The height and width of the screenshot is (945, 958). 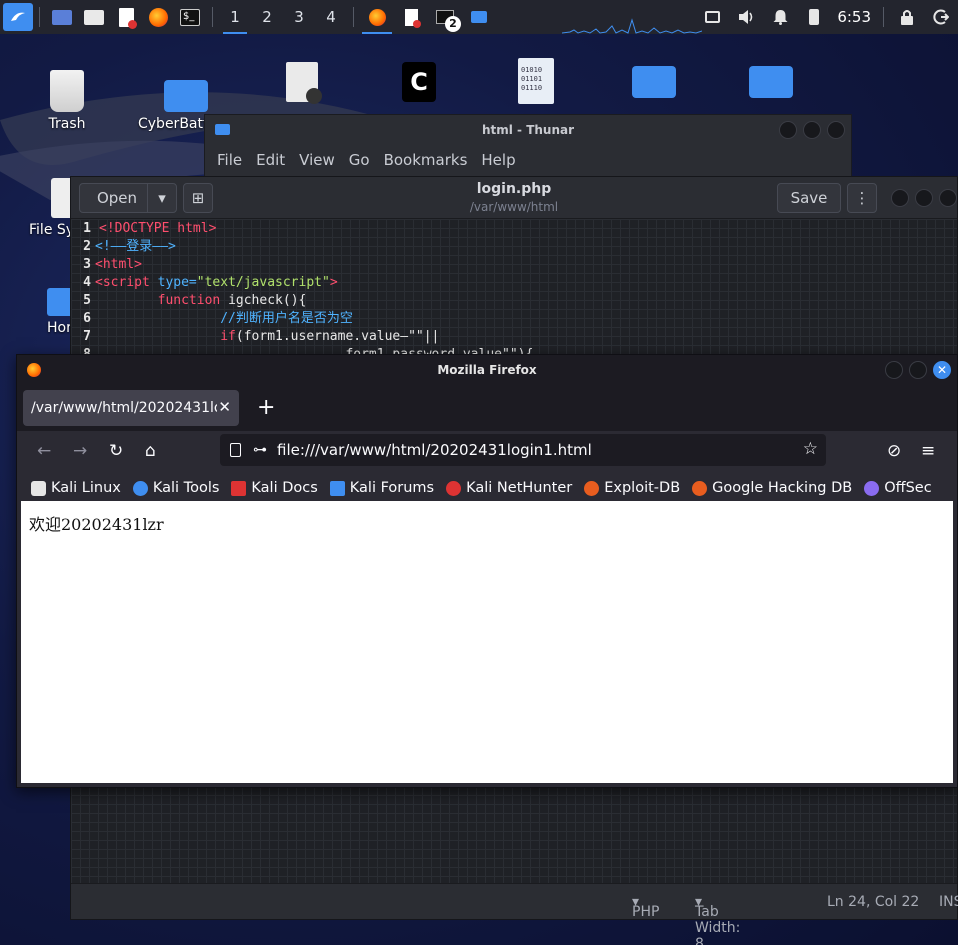 I want to click on code-line: 6 //判断用户名是否为空, so click(x=218, y=318).